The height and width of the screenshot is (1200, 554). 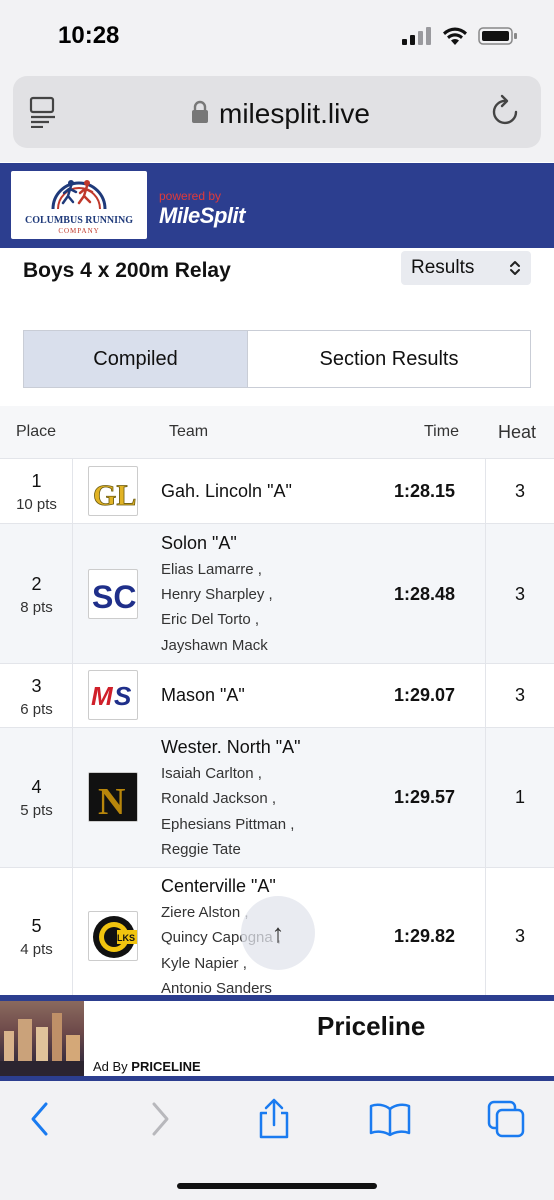 What do you see at coordinates (79, 195) in the screenshot?
I see `runners-logo-icon` at bounding box center [79, 195].